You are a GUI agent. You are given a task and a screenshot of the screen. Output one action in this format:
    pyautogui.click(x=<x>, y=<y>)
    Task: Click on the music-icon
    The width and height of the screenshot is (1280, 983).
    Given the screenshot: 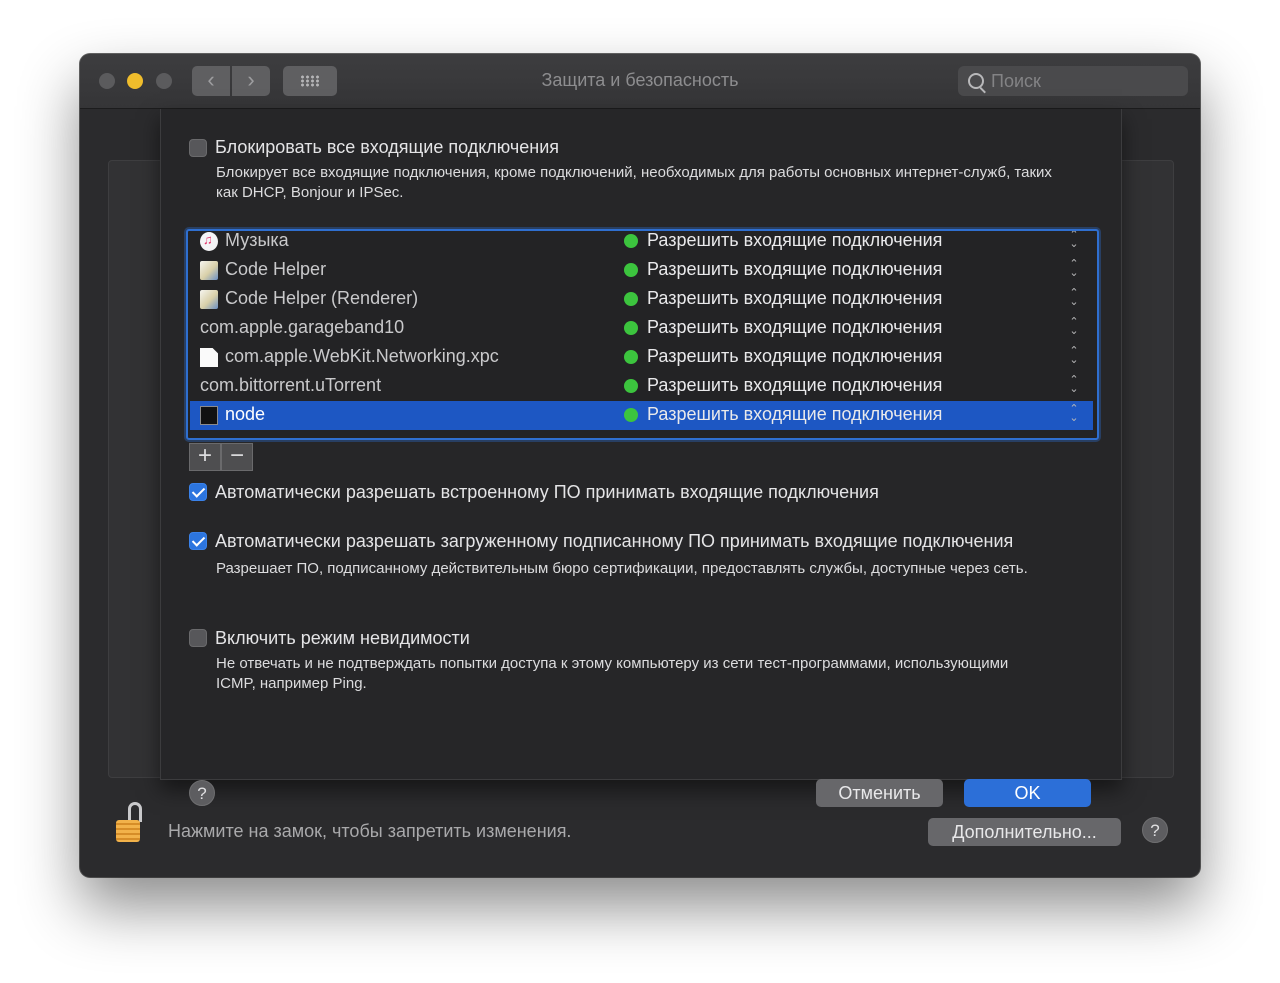 What is the action you would take?
    pyautogui.click(x=209, y=241)
    